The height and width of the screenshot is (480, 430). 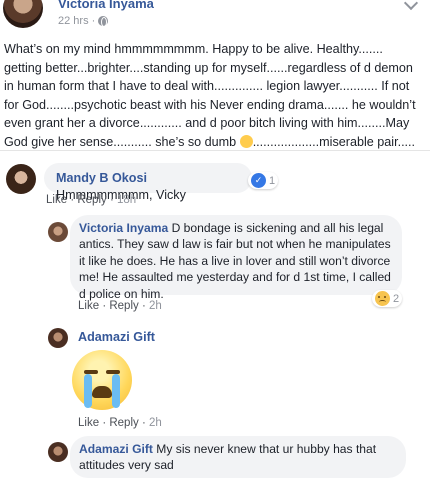 I want to click on commenter-name-wrap: Adamazi Gift, so click(x=116, y=337).